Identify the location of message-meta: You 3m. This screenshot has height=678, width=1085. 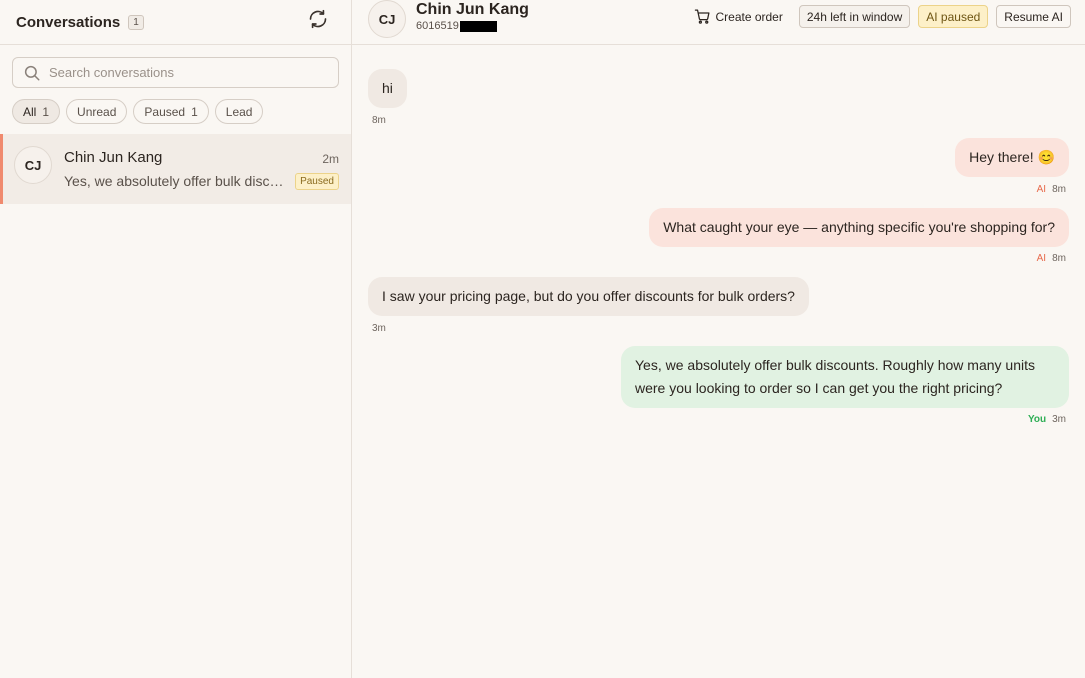
(1047, 419).